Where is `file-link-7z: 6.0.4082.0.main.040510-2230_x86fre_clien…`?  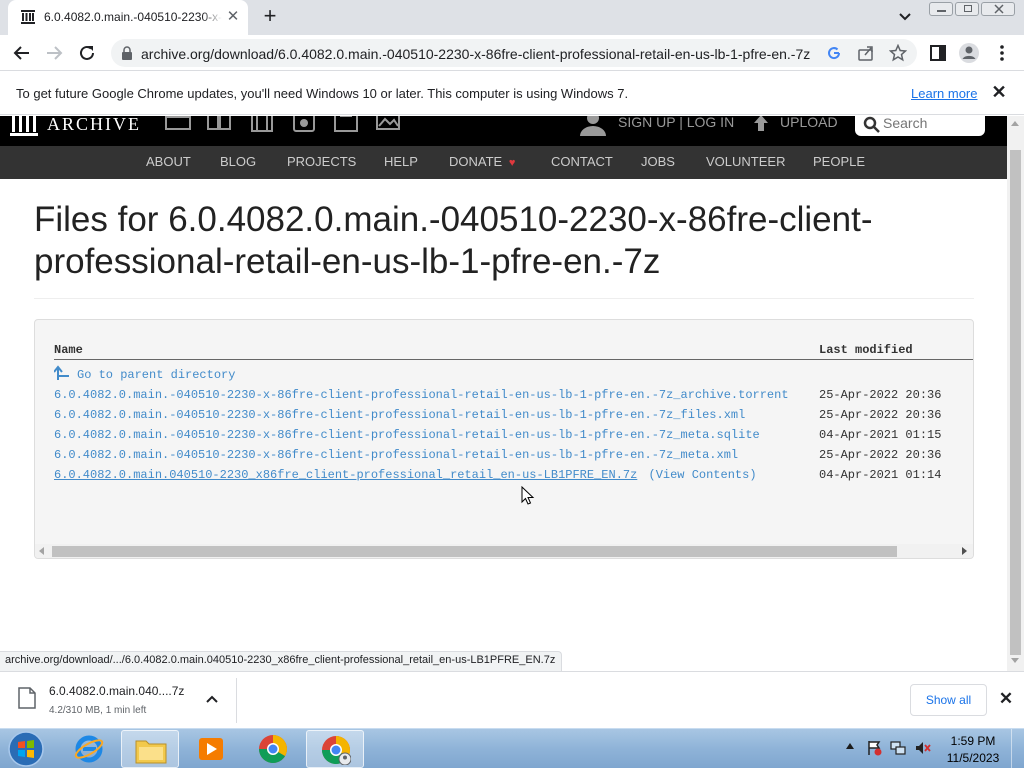
file-link-7z: 6.0.4082.0.main.040510-2230_x86fre_clien… is located at coordinates (345, 475).